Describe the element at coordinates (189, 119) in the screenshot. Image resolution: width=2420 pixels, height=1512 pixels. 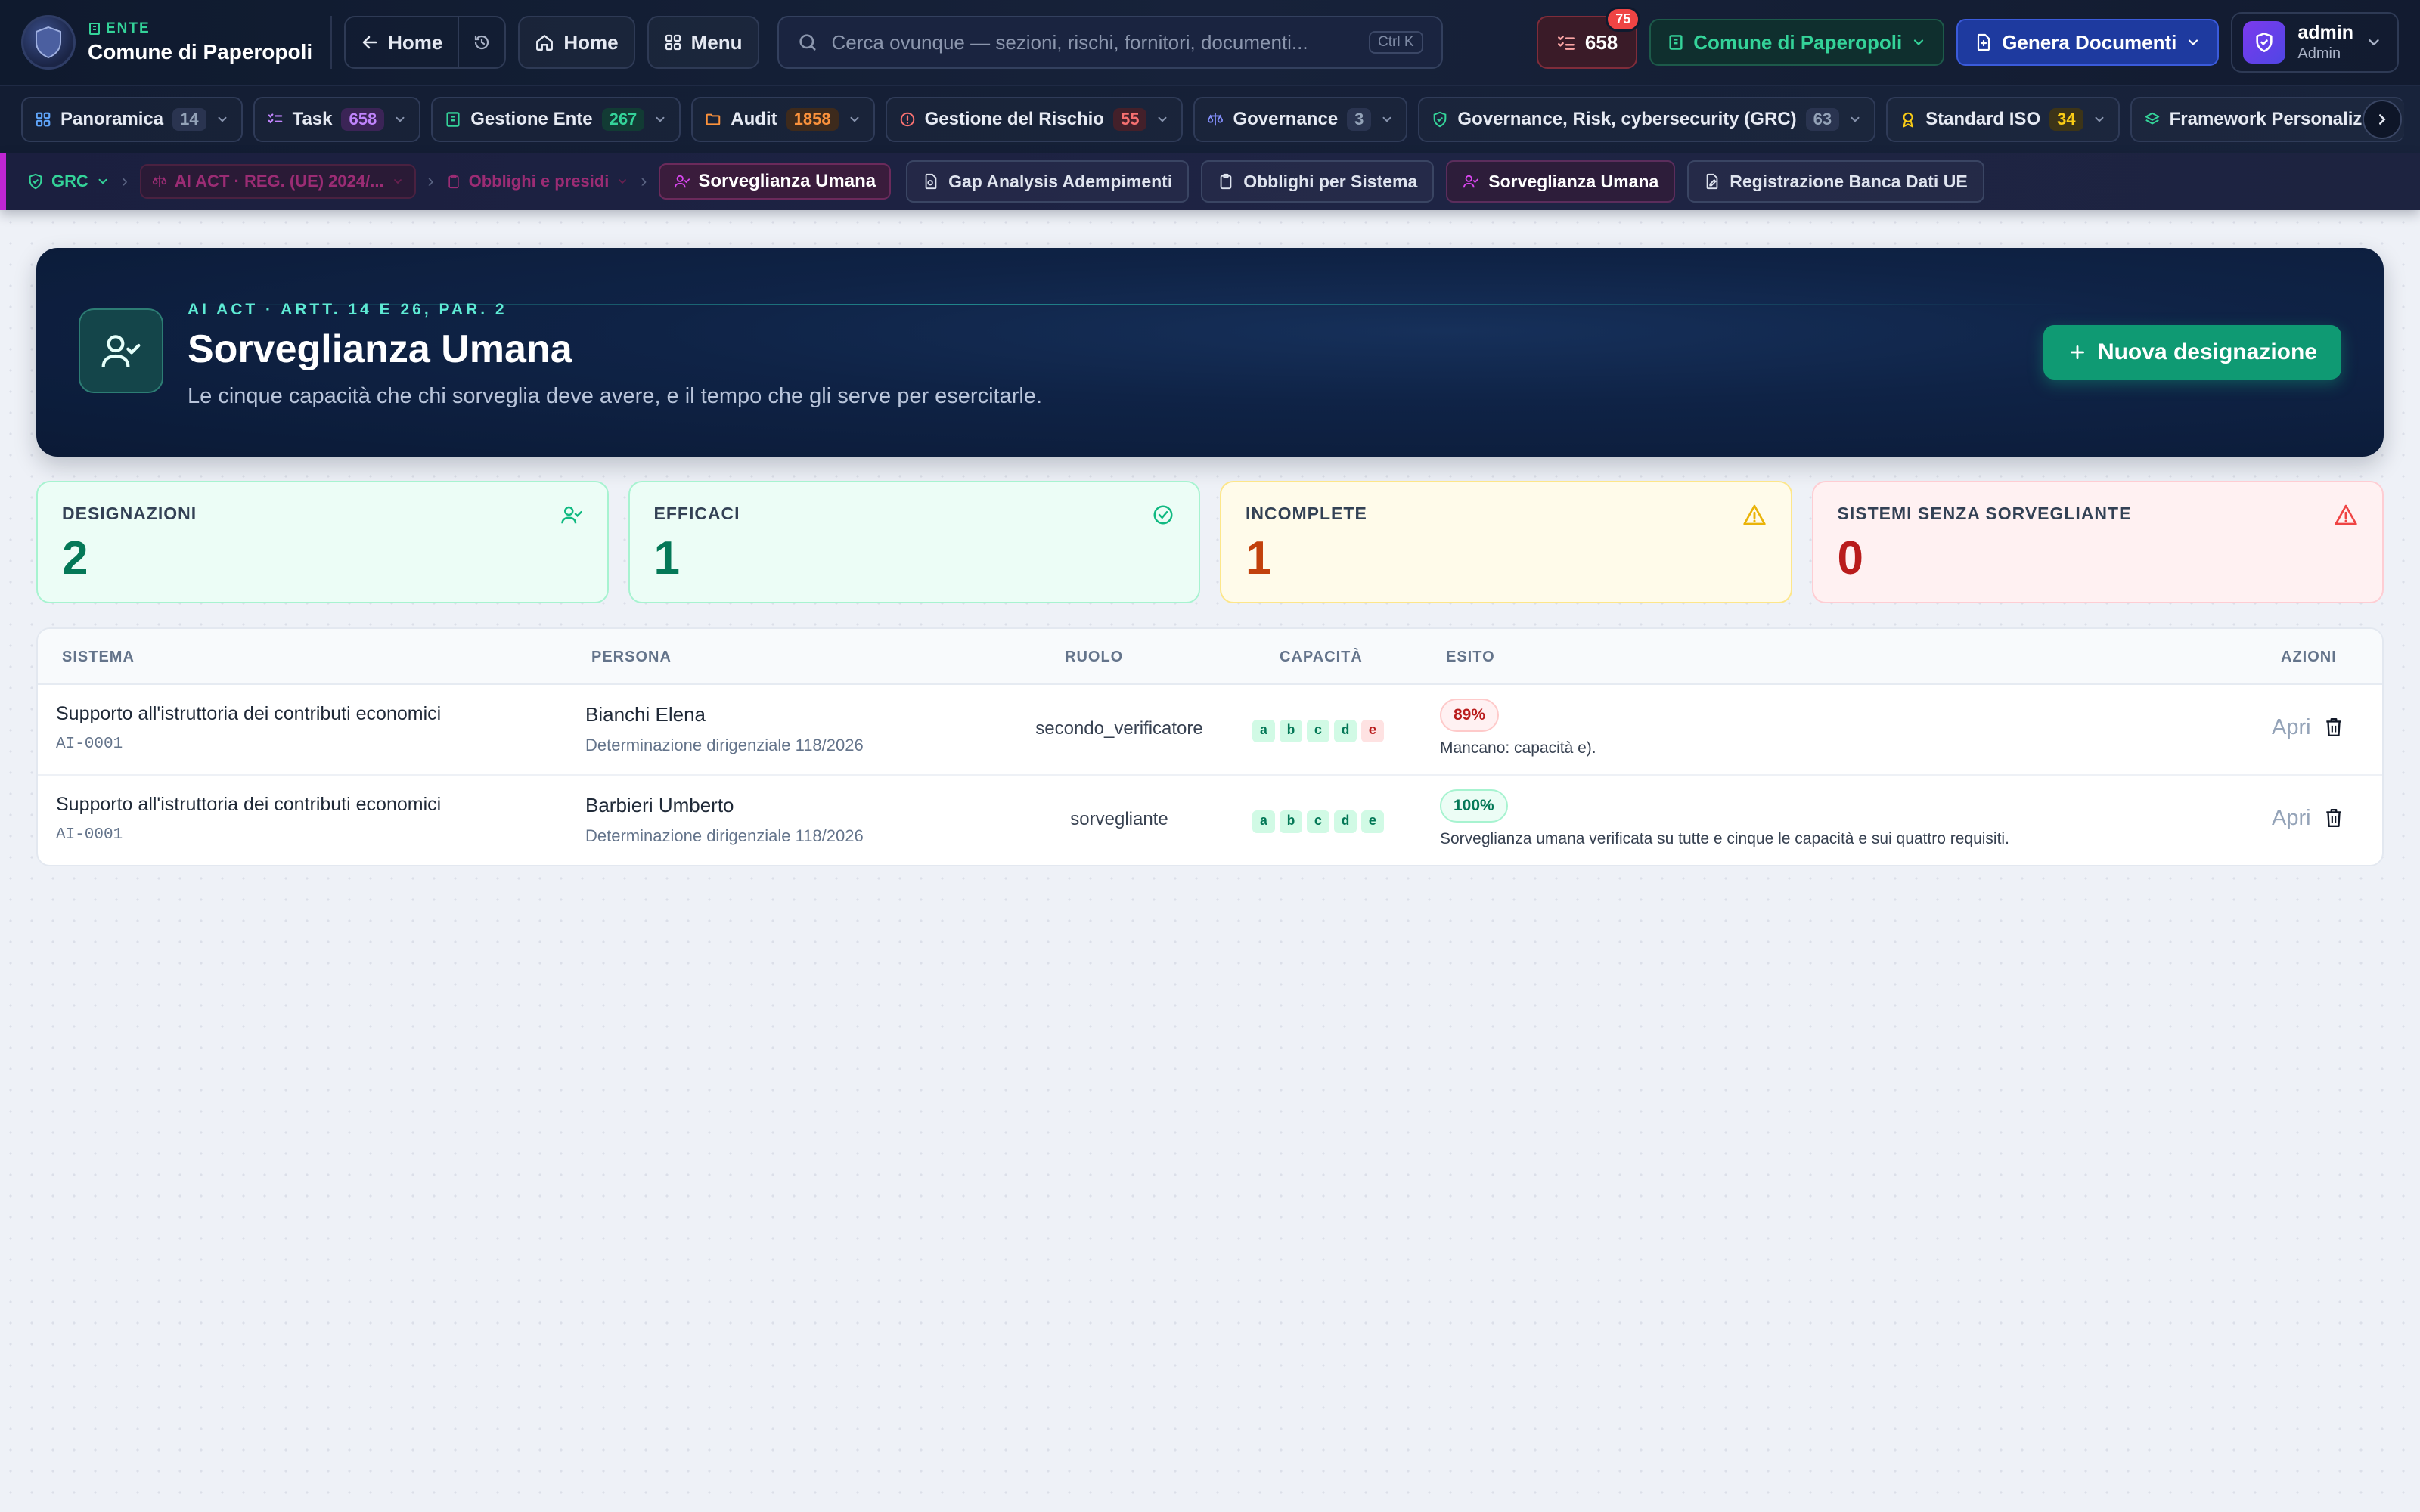
I see `module-count: 14` at that location.